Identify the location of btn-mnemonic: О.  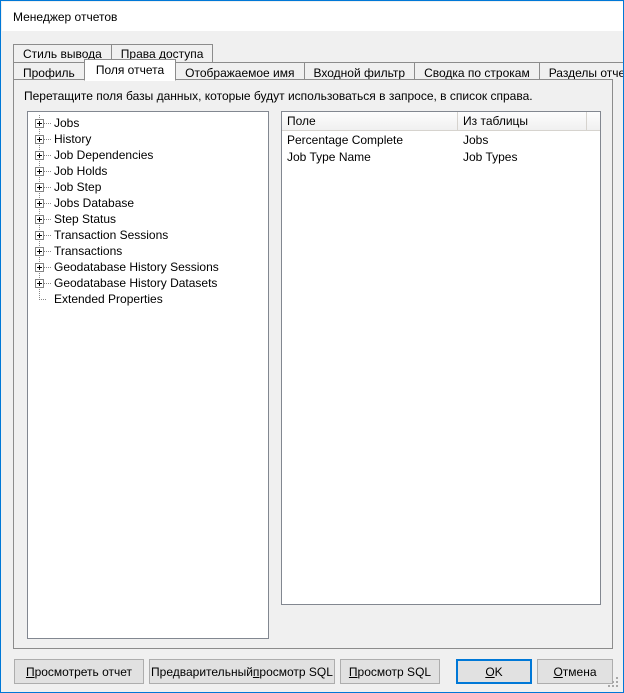
(558, 671).